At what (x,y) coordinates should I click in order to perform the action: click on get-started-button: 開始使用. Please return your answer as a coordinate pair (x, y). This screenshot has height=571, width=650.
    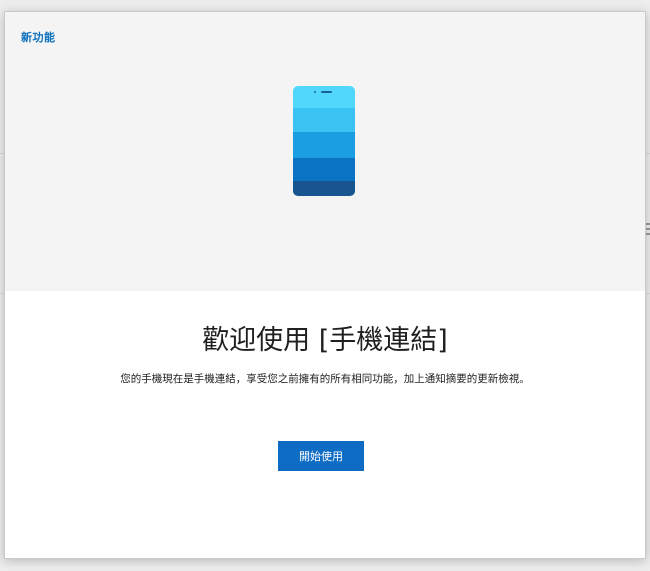
    Looking at the image, I should click on (321, 456).